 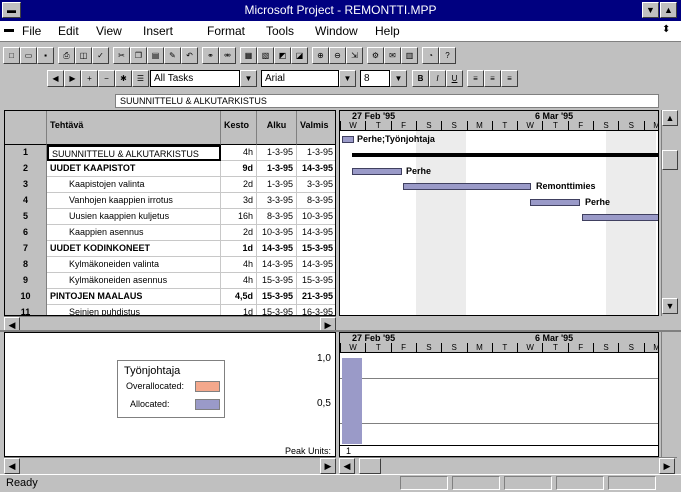 What do you see at coordinates (282, 55) in the screenshot?
I see `split-icon: ◩` at bounding box center [282, 55].